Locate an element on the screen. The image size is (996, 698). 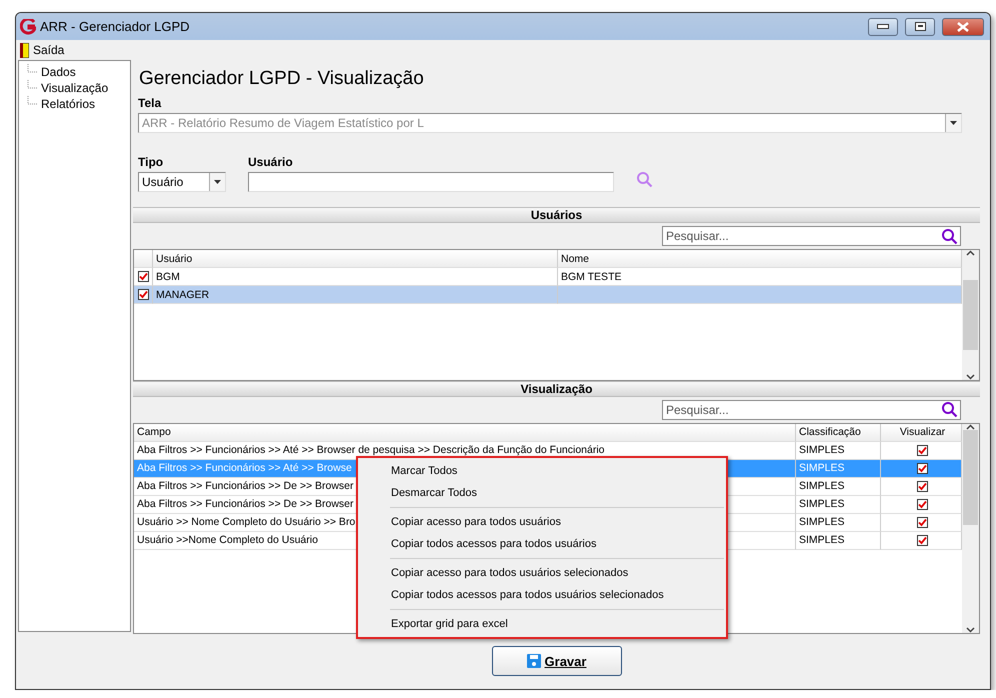
field-label: Tipo is located at coordinates (151, 162).